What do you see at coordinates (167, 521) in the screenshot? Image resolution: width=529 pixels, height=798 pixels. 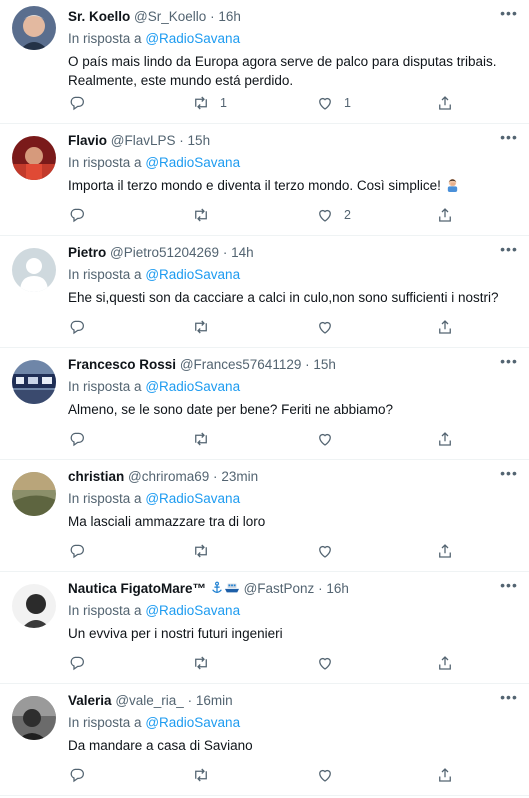 I see `tweet-text: Ma lasciali ammazzare tra di loro` at bounding box center [167, 521].